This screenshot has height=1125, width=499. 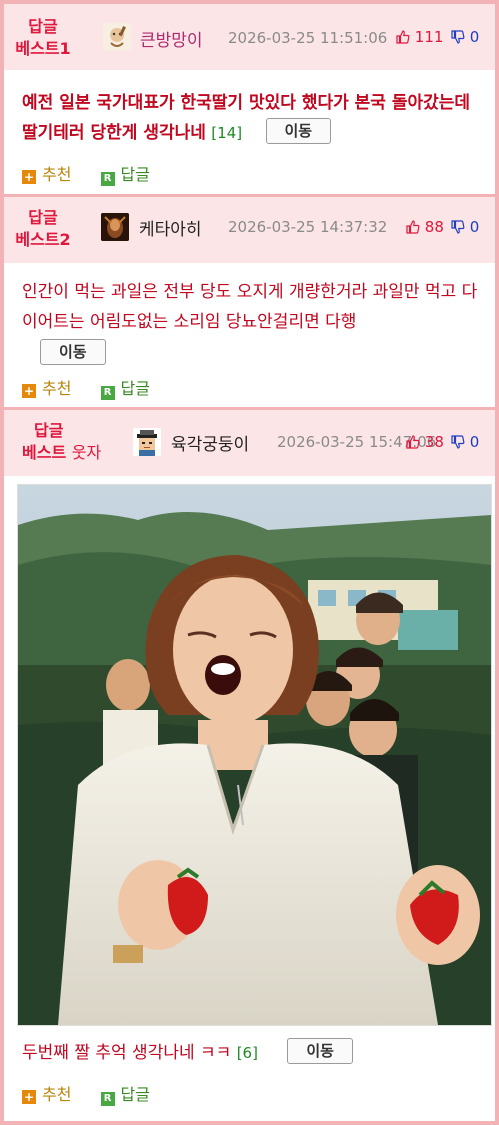 What do you see at coordinates (308, 38) in the screenshot?
I see `post-datetime: 2026-03-25 11:51:06` at bounding box center [308, 38].